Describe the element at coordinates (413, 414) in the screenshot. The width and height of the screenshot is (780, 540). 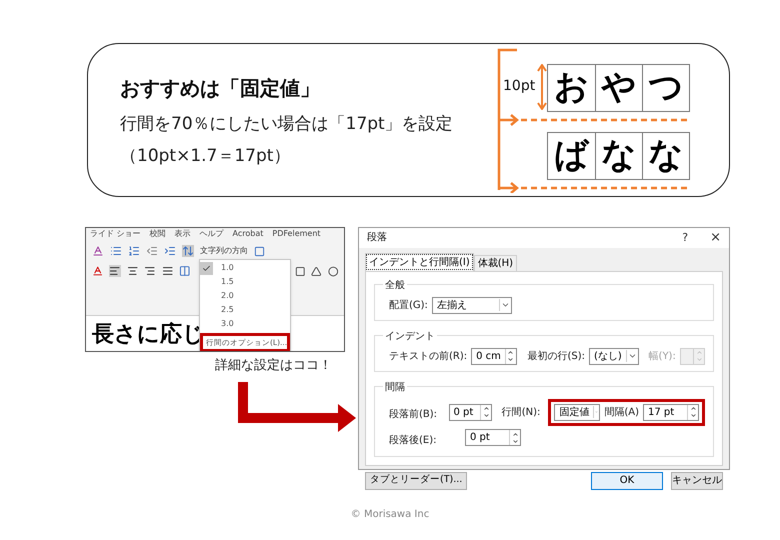
I see `field-label: 段落前(B):` at that location.